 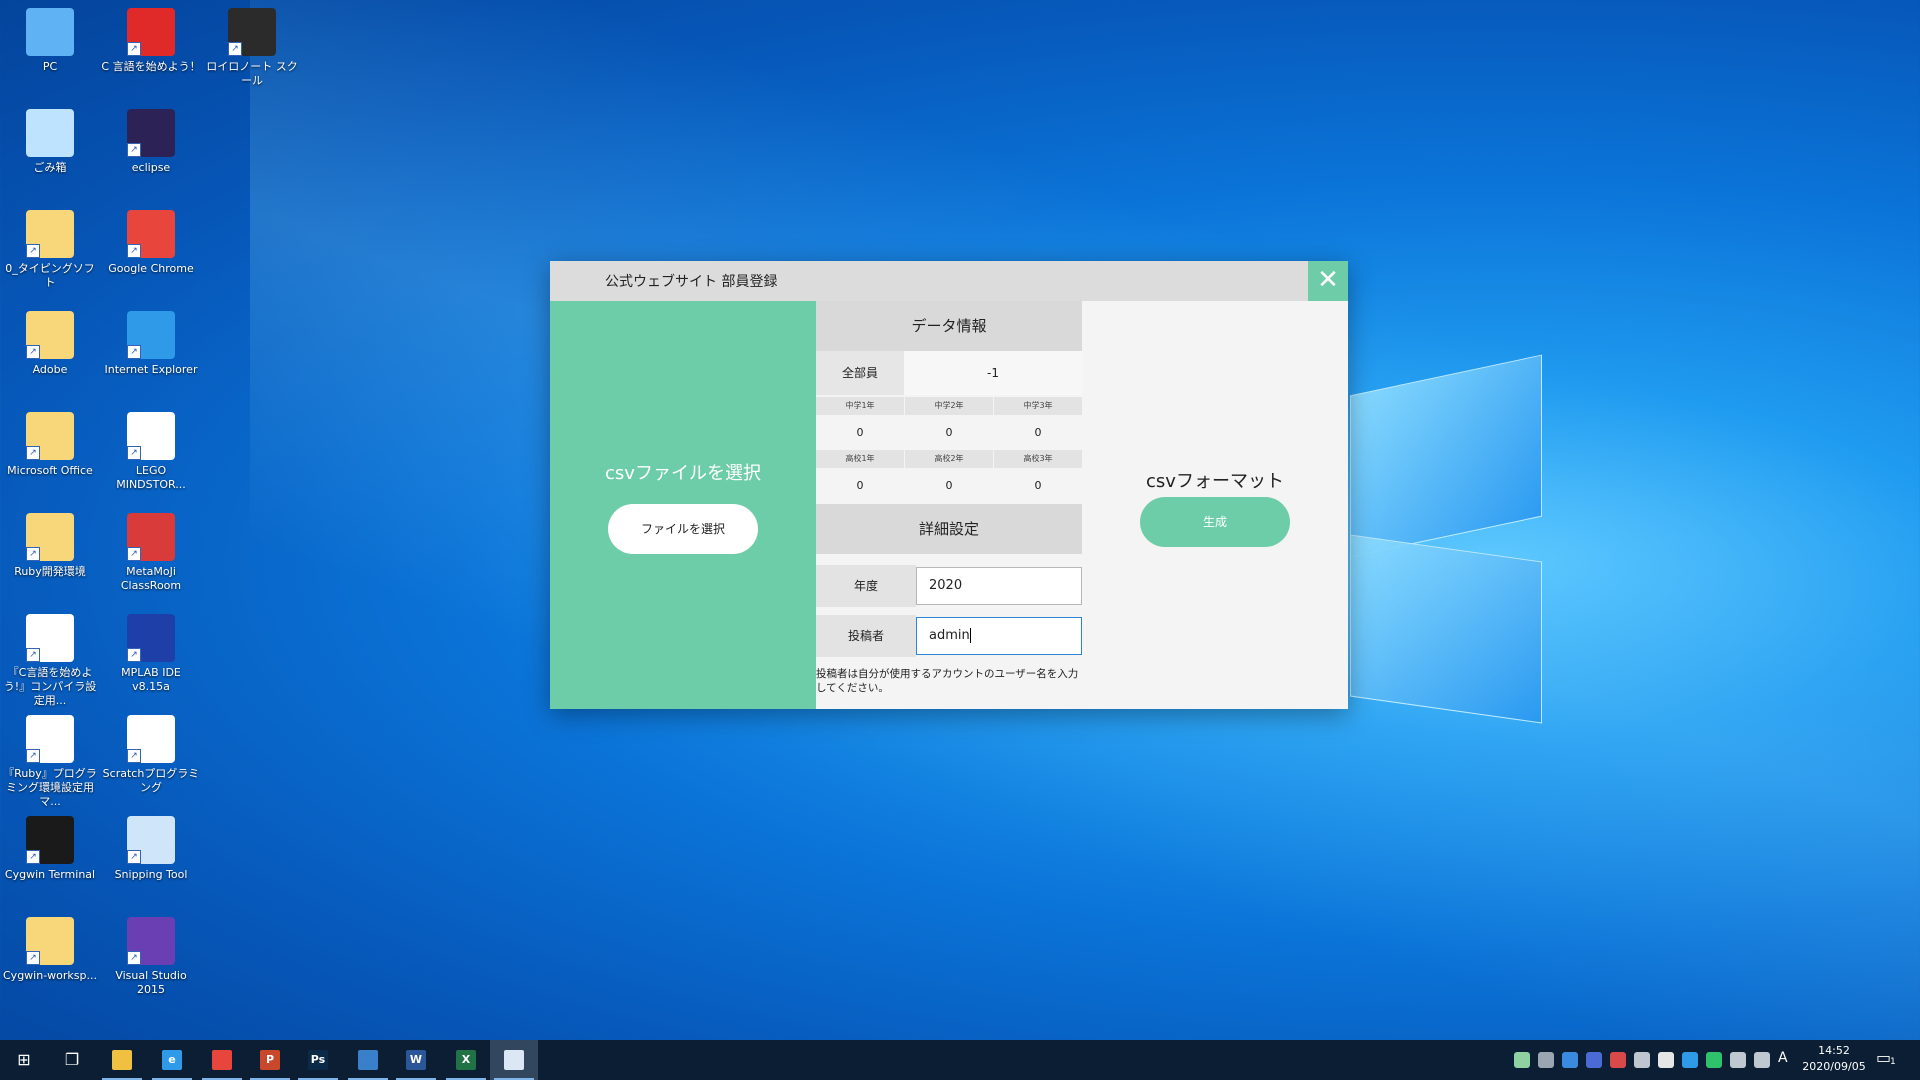 What do you see at coordinates (50, 846) in the screenshot?
I see `desktop-shortcut: ↗ Cygwin Terminal` at bounding box center [50, 846].